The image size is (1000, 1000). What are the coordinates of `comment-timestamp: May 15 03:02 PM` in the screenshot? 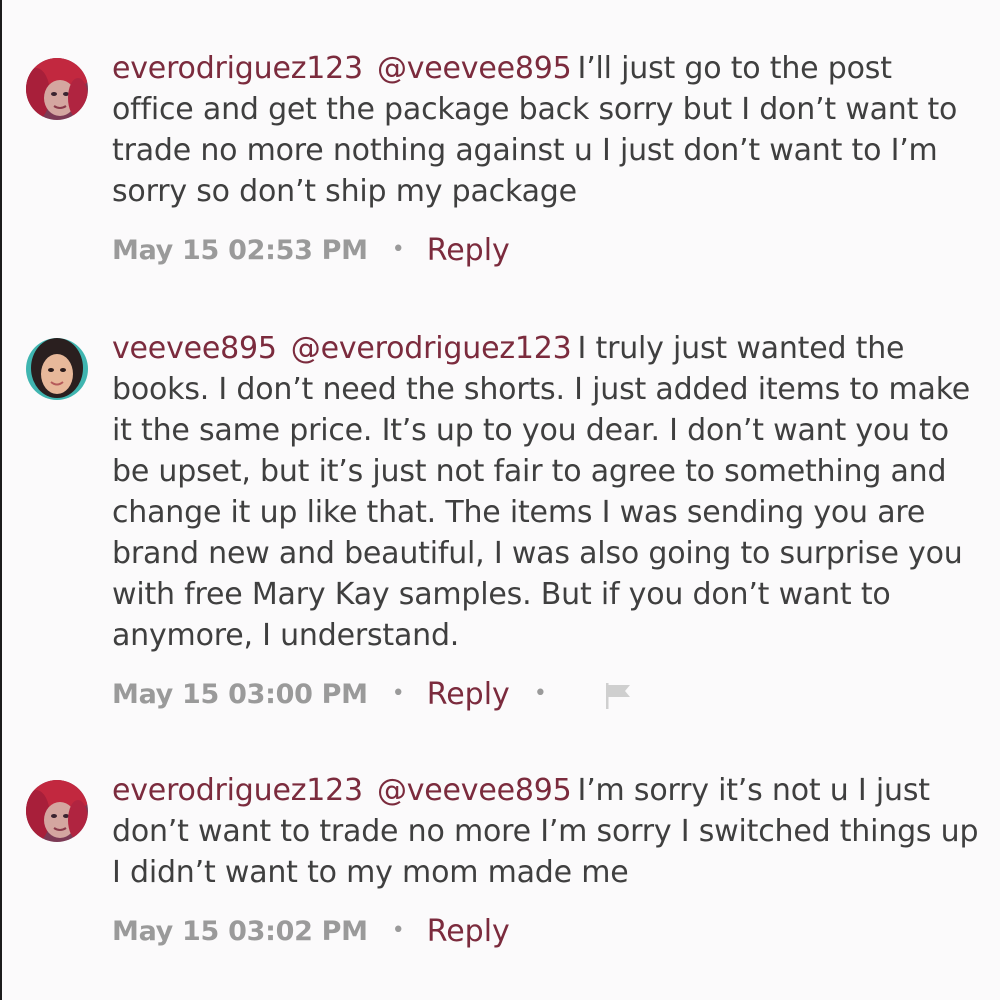 It's located at (240, 931).